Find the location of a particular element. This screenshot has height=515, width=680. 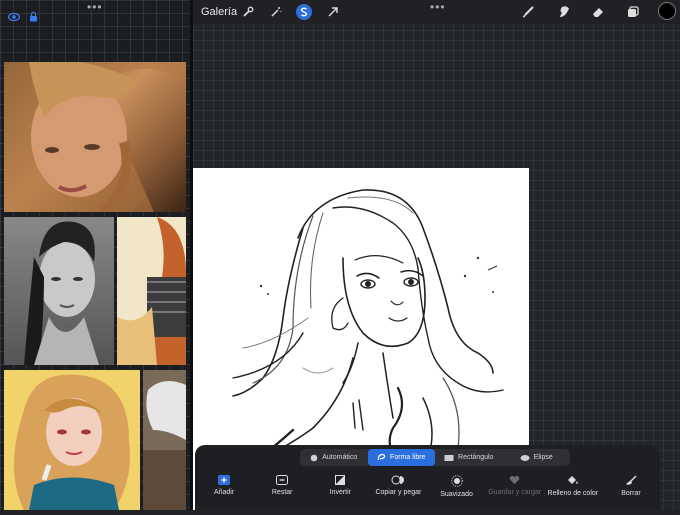

layers-icon is located at coordinates (633, 12).